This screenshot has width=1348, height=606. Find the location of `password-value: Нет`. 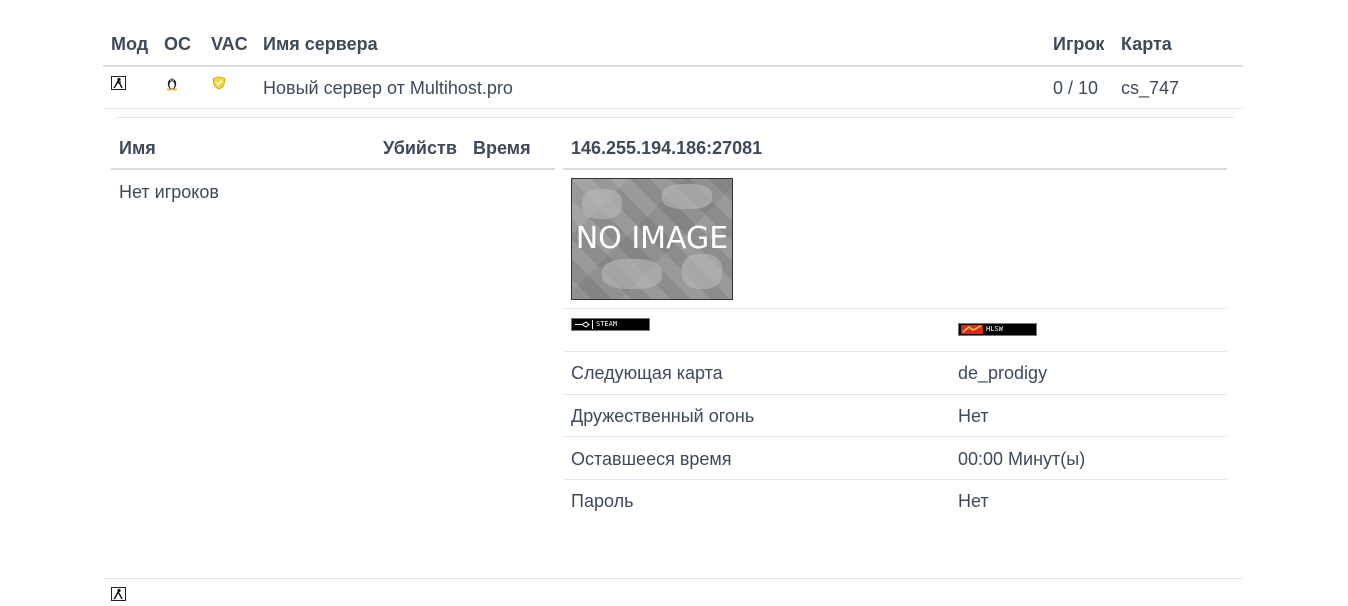

password-value: Нет is located at coordinates (973, 501).